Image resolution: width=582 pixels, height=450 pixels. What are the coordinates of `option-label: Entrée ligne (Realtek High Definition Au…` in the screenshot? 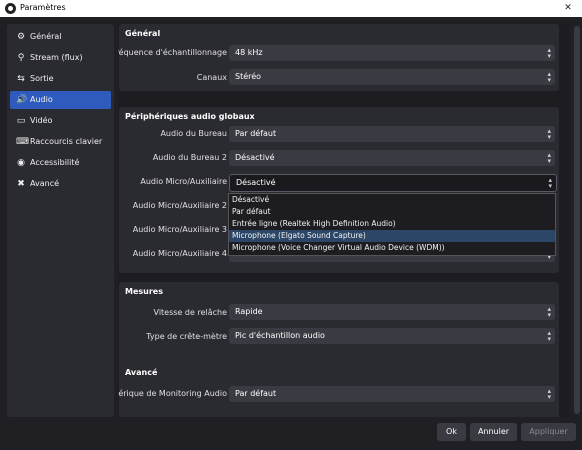 It's located at (314, 223).